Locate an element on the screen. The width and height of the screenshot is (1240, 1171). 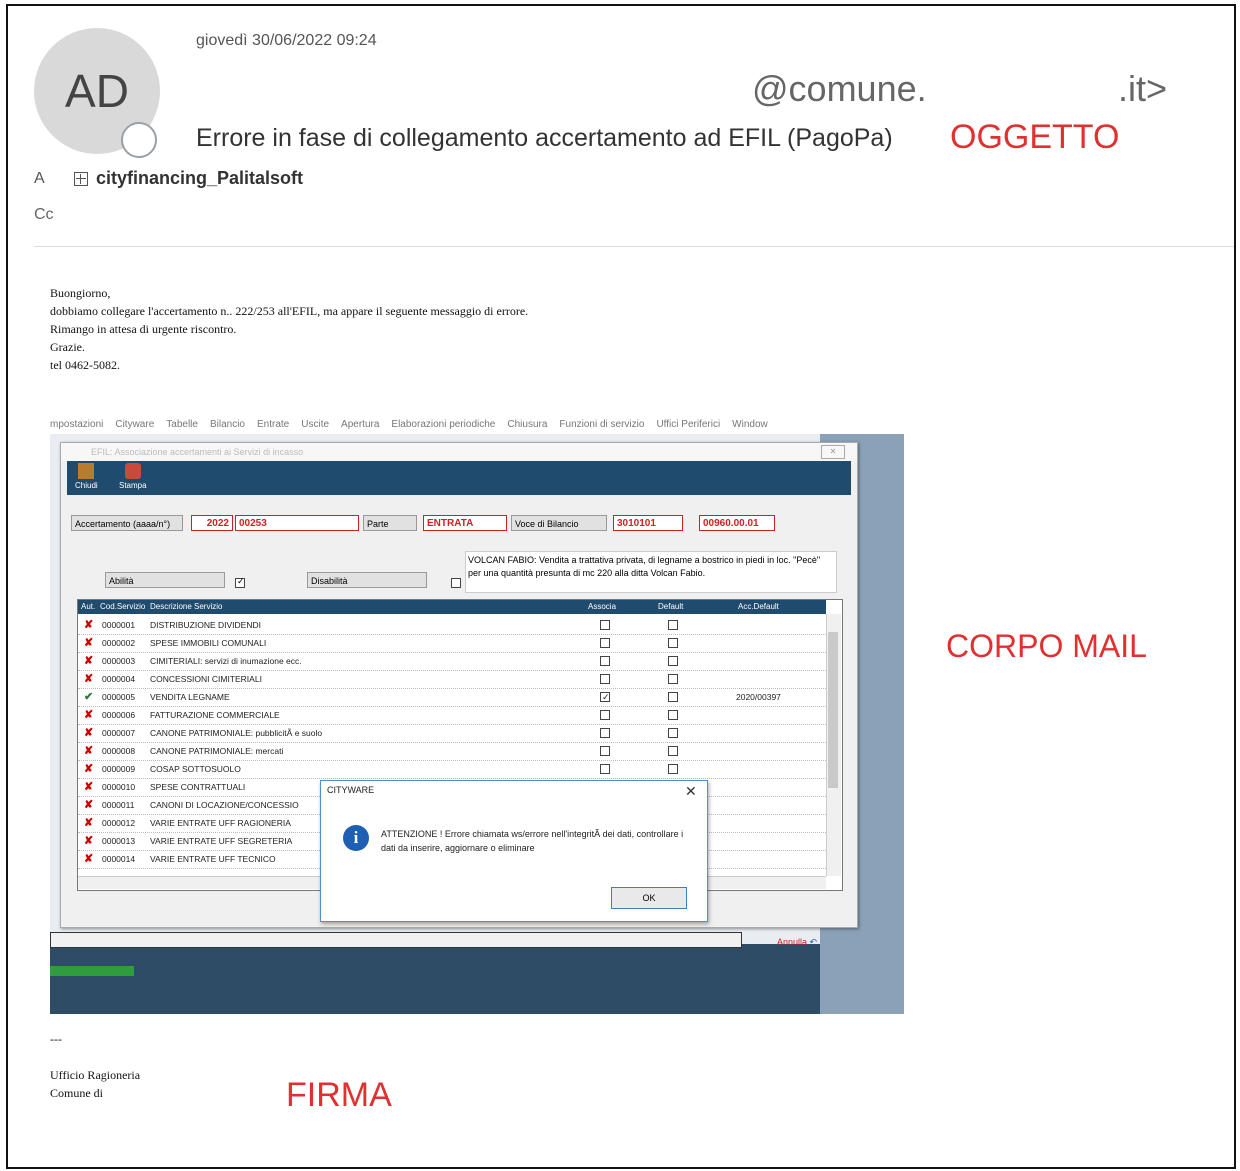
table-row: ✘ 0000004 CONCESSIONI CIMITERIALI is located at coordinates (452, 679).